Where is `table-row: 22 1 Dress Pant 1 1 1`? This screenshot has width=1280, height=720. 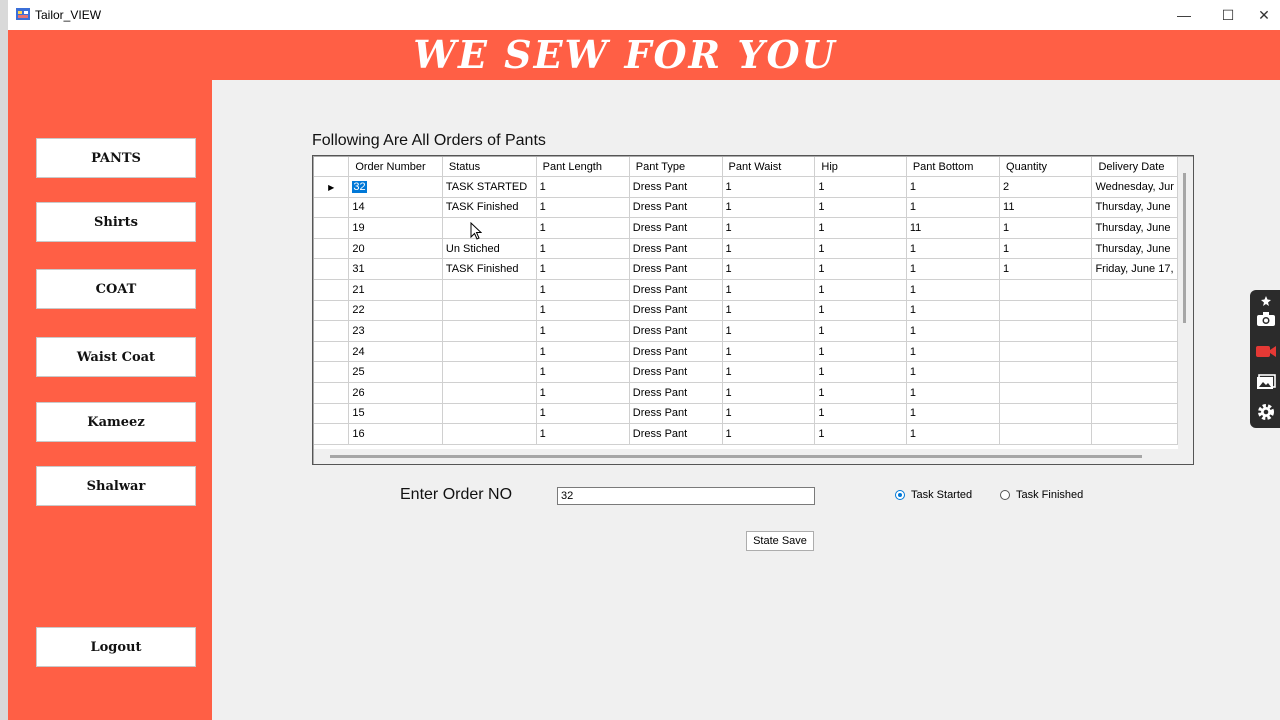
table-row: 22 1 Dress Pant 1 1 1 is located at coordinates (746, 311).